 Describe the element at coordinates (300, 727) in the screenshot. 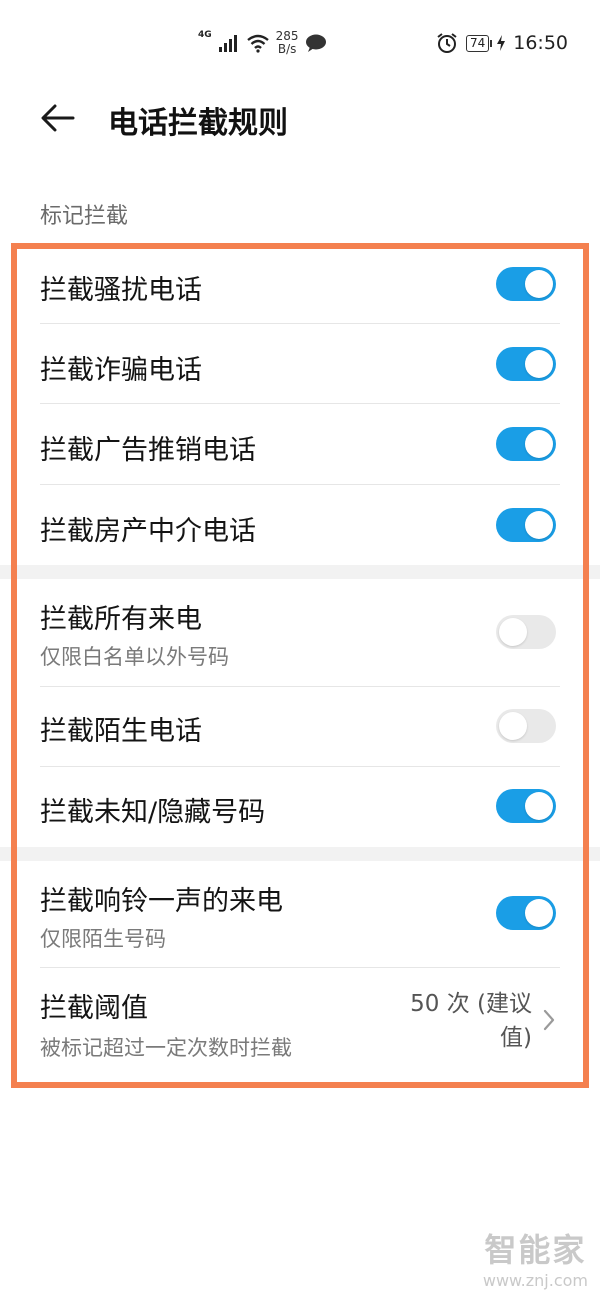

I see `setting-row-strangers: 拦截陌生电话` at that location.